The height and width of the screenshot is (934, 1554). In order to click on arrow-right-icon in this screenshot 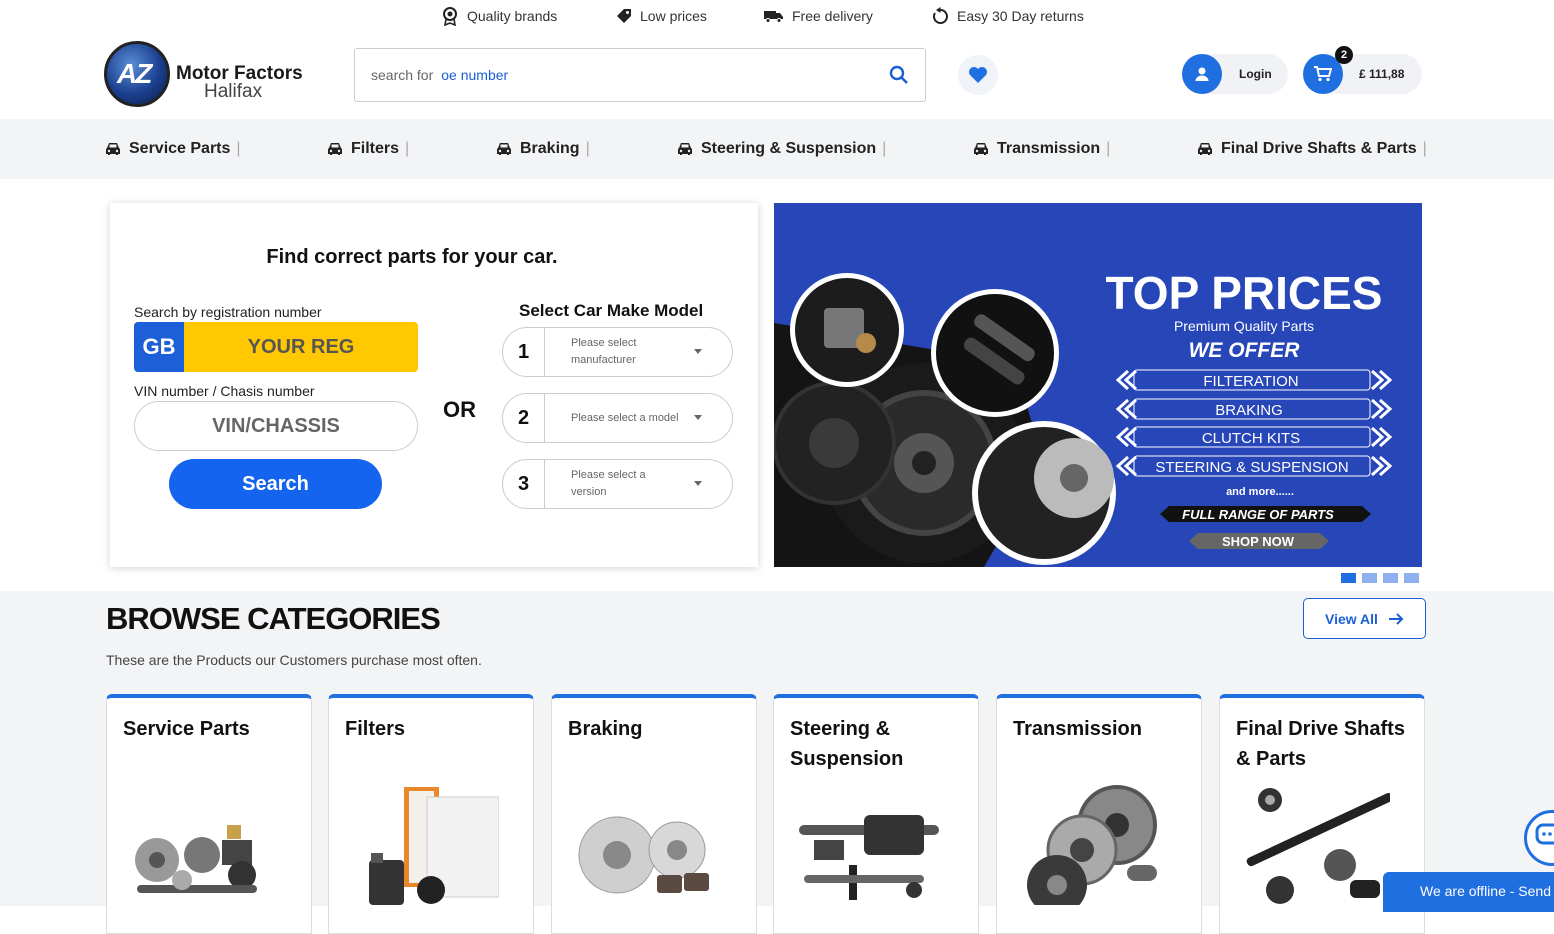, I will do `click(1396, 618)`.